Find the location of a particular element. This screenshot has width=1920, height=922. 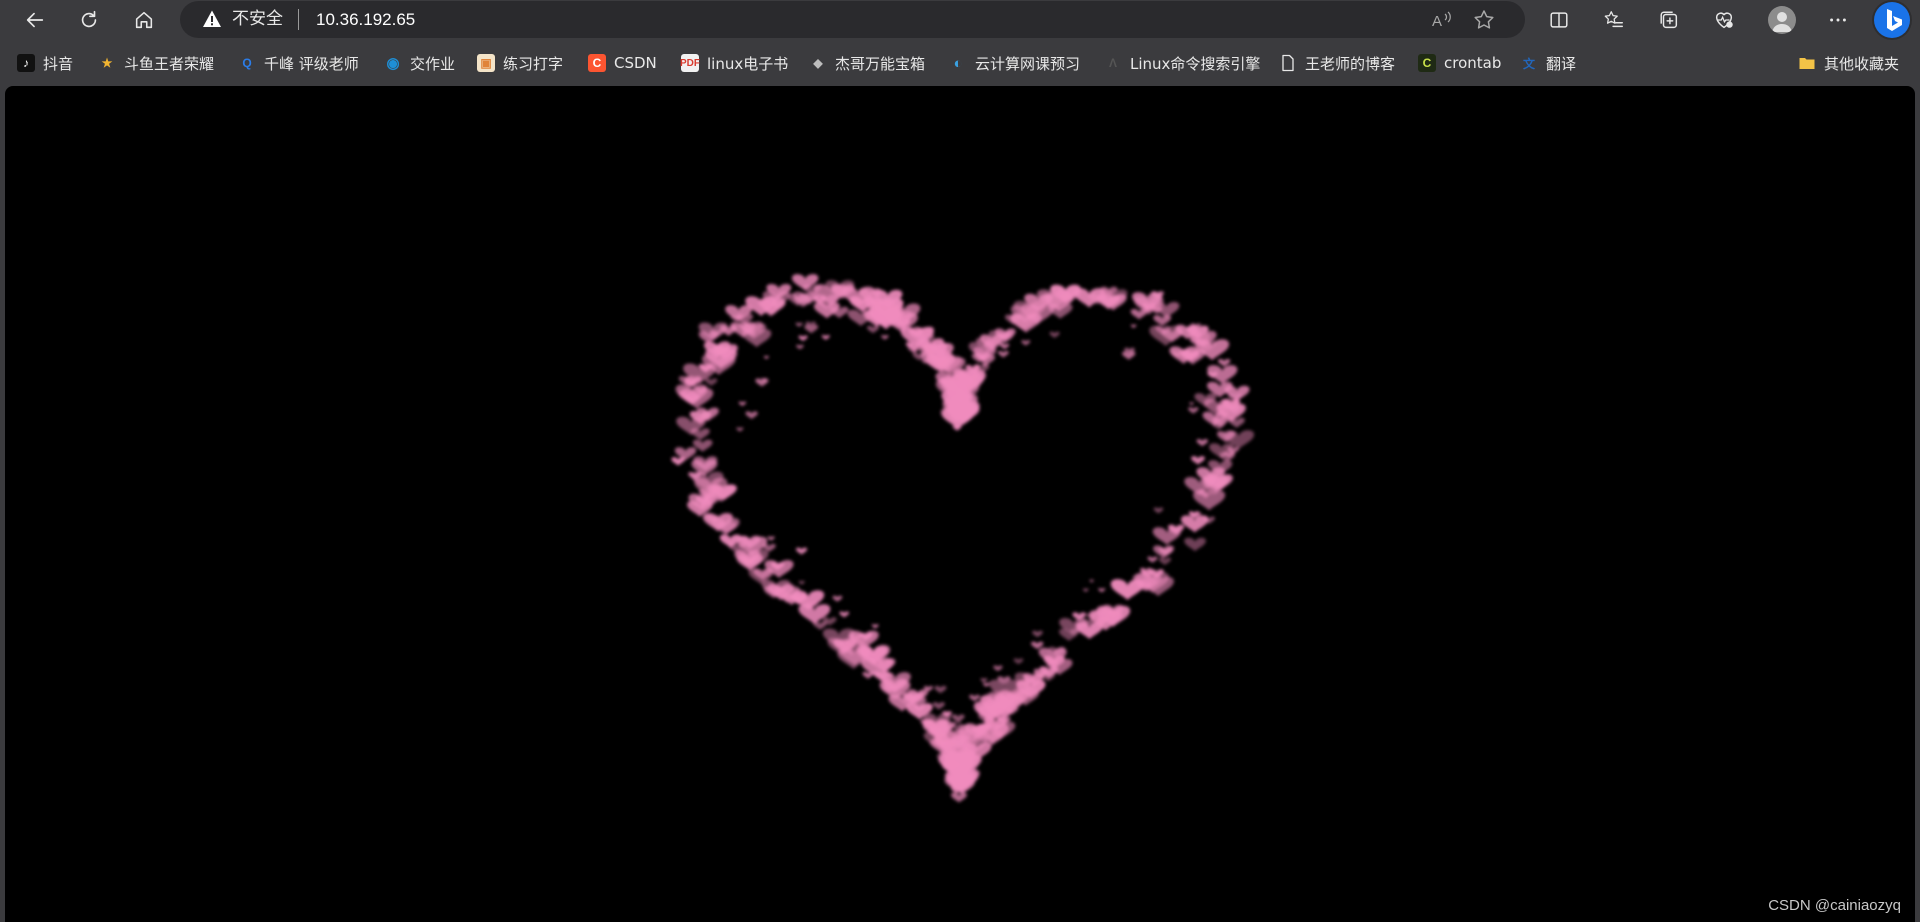

settings-more-button is located at coordinates (1838, 20).